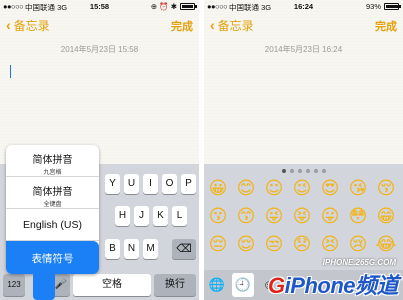 The width and height of the screenshot is (403, 300). I want to click on option-sublabel: 九宫格, so click(52, 173).